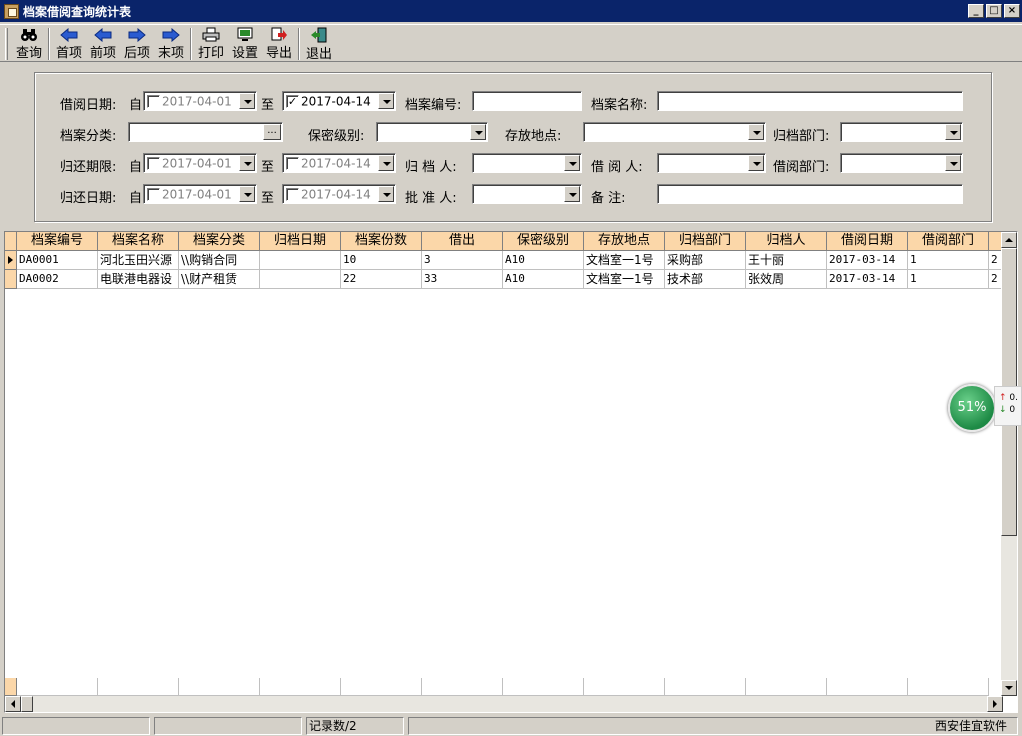 This screenshot has width=1022, height=736. What do you see at coordinates (624, 241) in the screenshot?
I see `column-header: 存放地点` at bounding box center [624, 241].